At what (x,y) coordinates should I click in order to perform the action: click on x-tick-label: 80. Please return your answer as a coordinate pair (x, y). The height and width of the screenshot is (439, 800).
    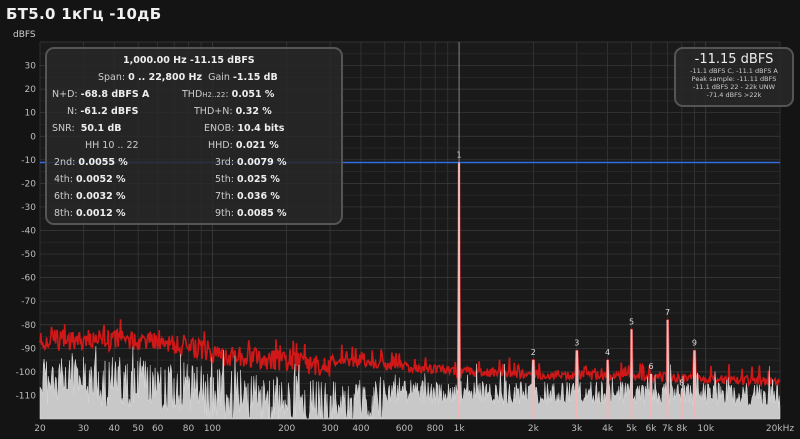
    Looking at the image, I should click on (189, 429).